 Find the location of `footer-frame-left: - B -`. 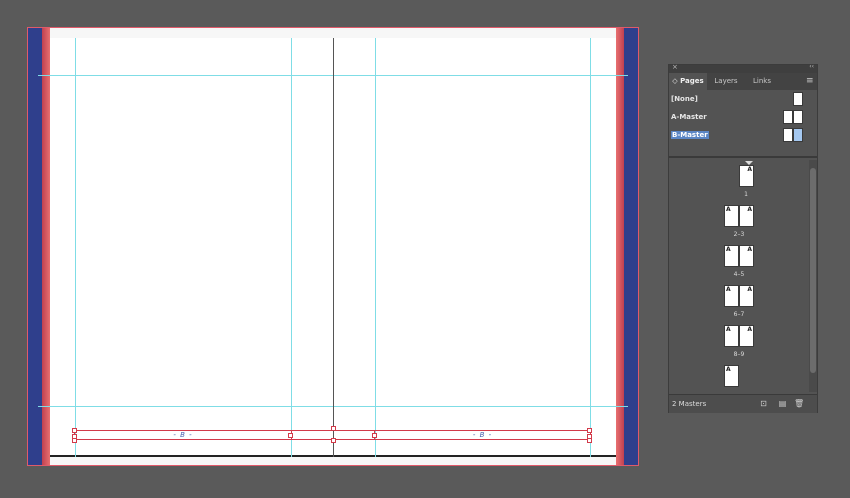

footer-frame-left: - B - is located at coordinates (183, 435).